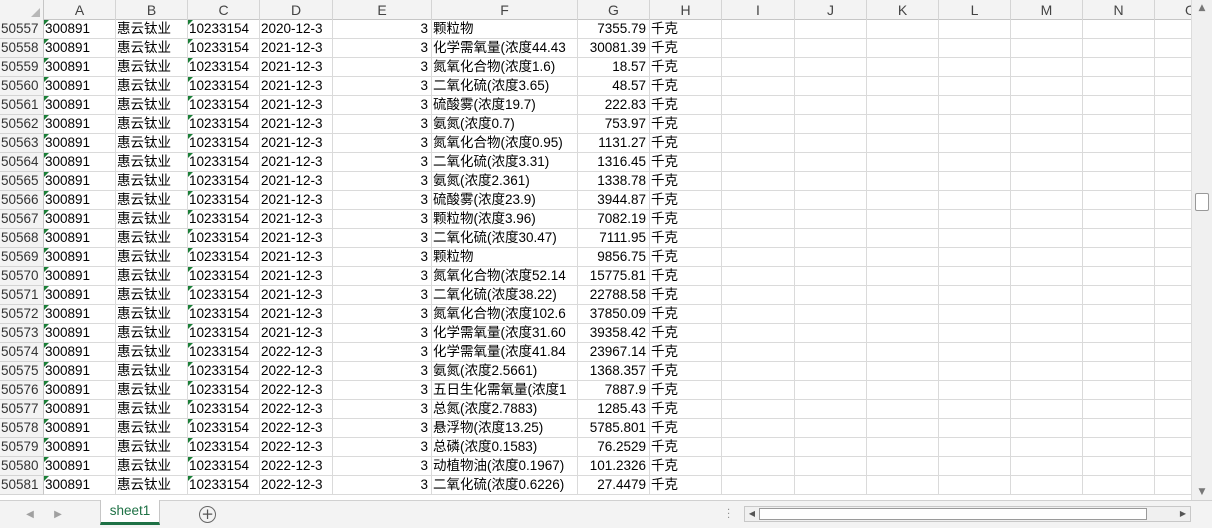  I want to click on cell-g: 22788.58, so click(614, 295).